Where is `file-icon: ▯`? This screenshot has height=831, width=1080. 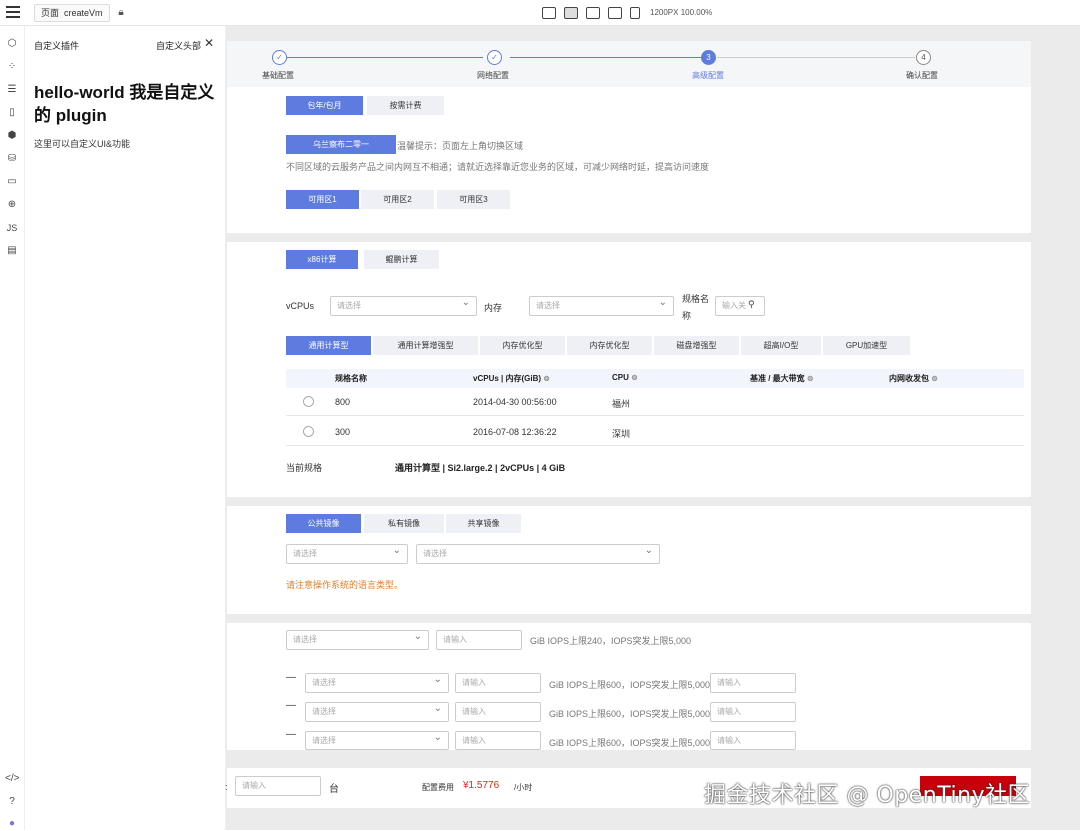
file-icon: ▯ is located at coordinates (12, 113).